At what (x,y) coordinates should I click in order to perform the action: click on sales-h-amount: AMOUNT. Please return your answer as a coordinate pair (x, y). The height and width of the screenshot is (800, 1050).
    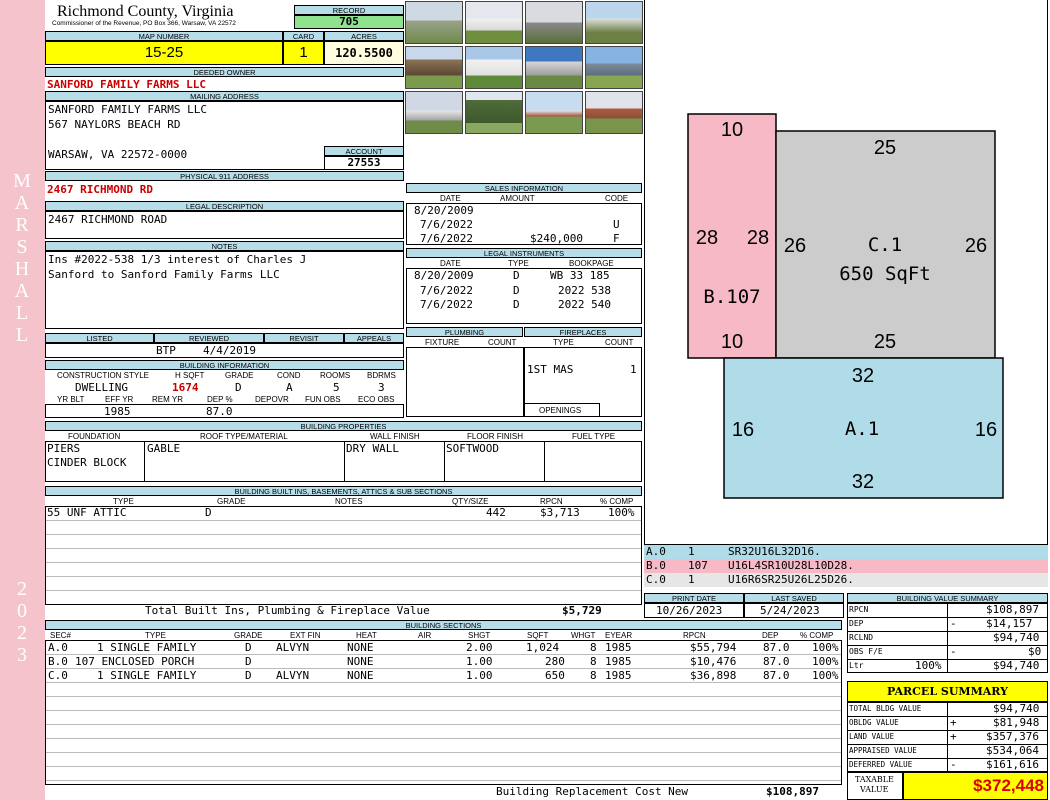
    Looking at the image, I should click on (517, 198).